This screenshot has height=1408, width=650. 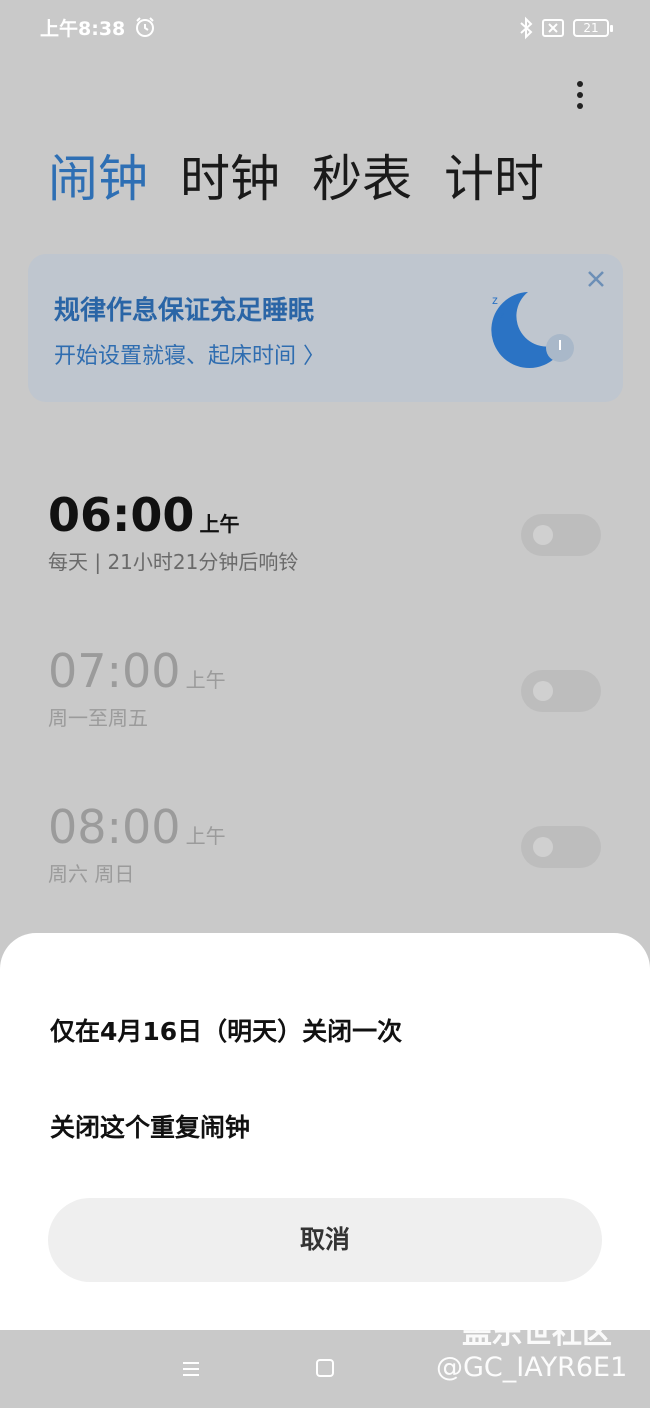 What do you see at coordinates (580, 95) in the screenshot?
I see `more-vert-icon` at bounding box center [580, 95].